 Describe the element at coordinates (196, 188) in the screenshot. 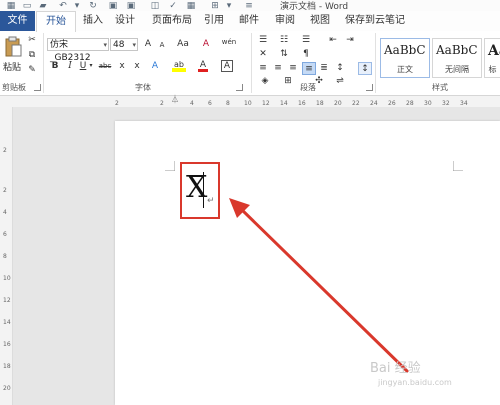

I see `document-text: X` at that location.